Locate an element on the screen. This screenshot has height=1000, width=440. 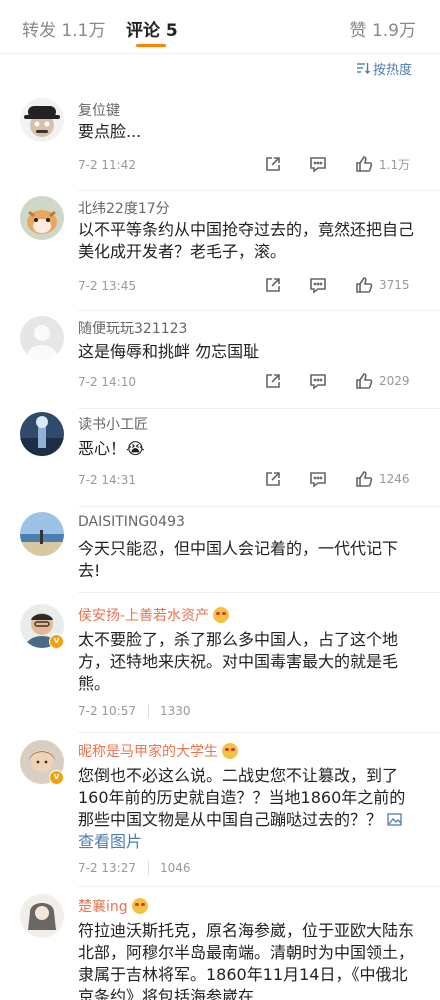
comment-text: 恶心！😭 is located at coordinates (111, 448).